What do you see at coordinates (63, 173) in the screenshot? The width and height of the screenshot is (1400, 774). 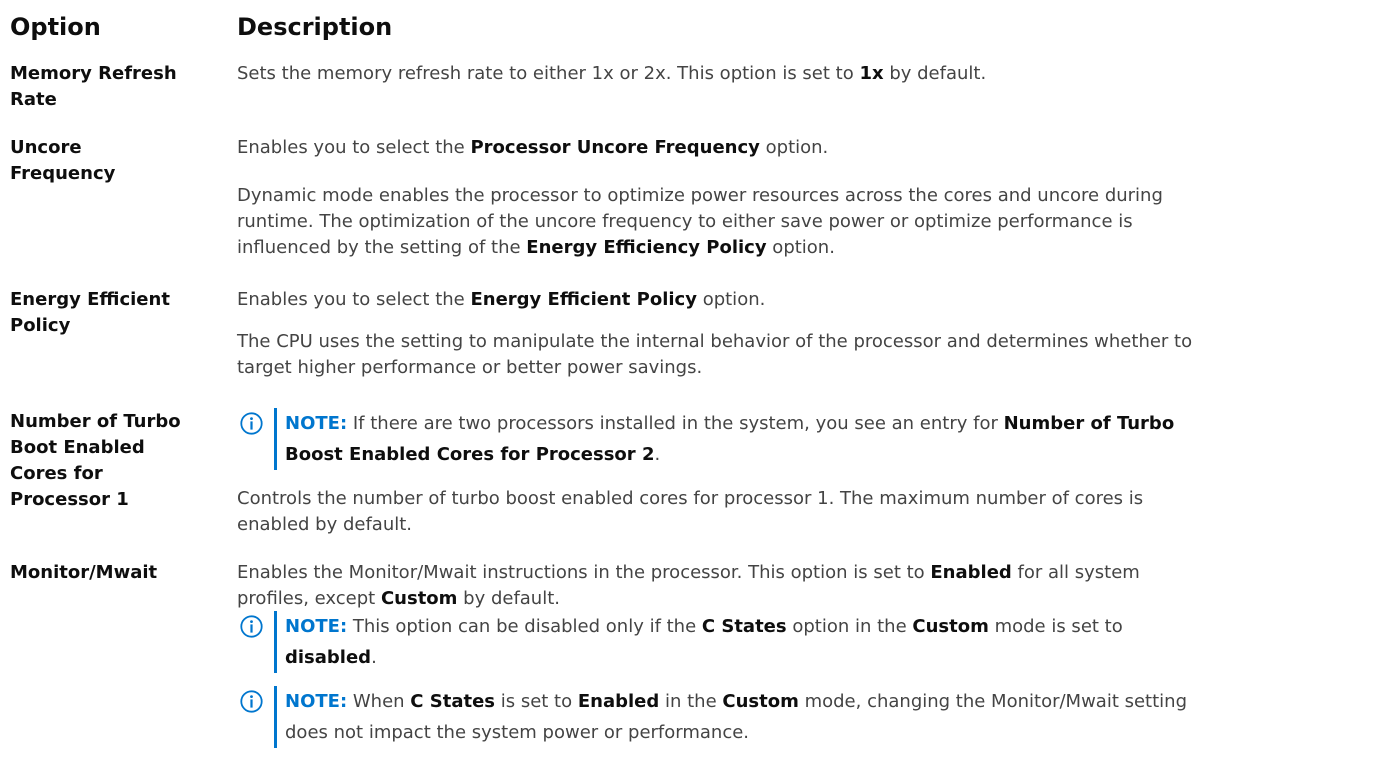 I see `option-label-line: Frequency` at bounding box center [63, 173].